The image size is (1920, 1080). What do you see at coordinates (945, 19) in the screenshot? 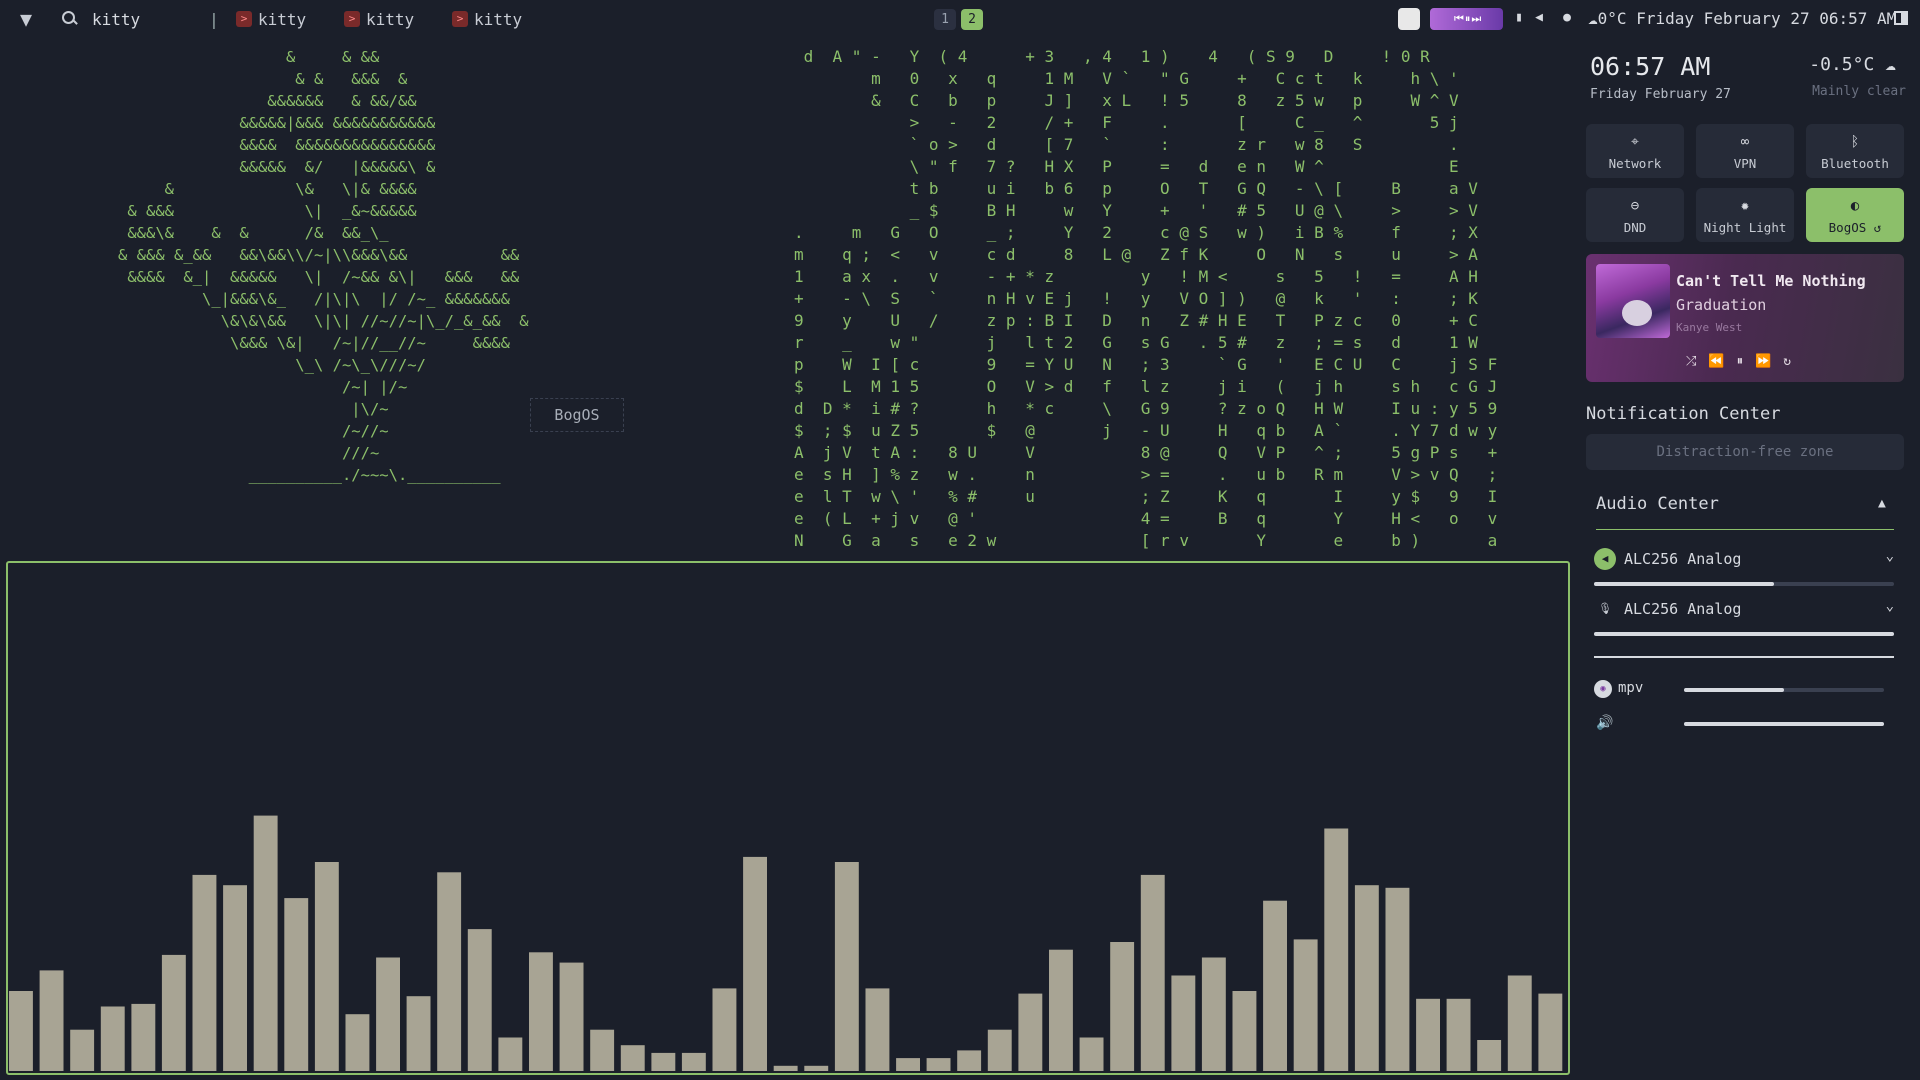
I see `workspace-button-1: 1` at bounding box center [945, 19].